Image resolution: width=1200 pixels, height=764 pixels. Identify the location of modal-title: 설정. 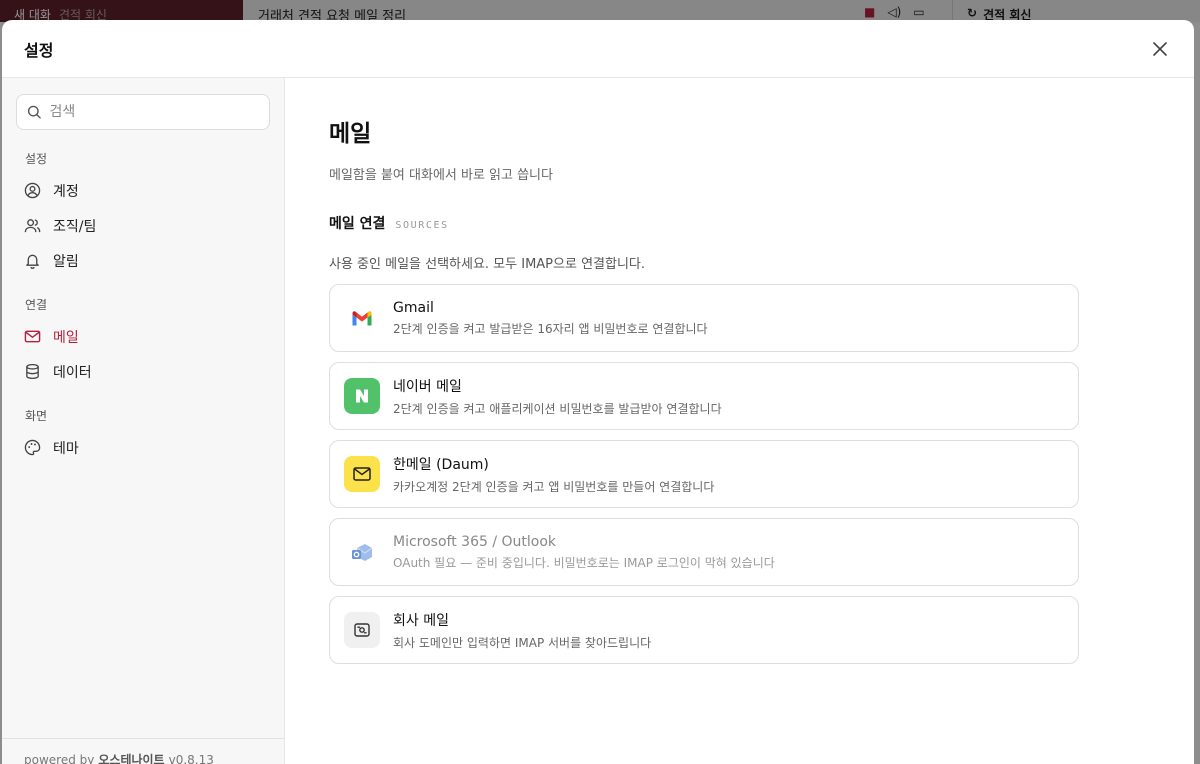
(39, 50).